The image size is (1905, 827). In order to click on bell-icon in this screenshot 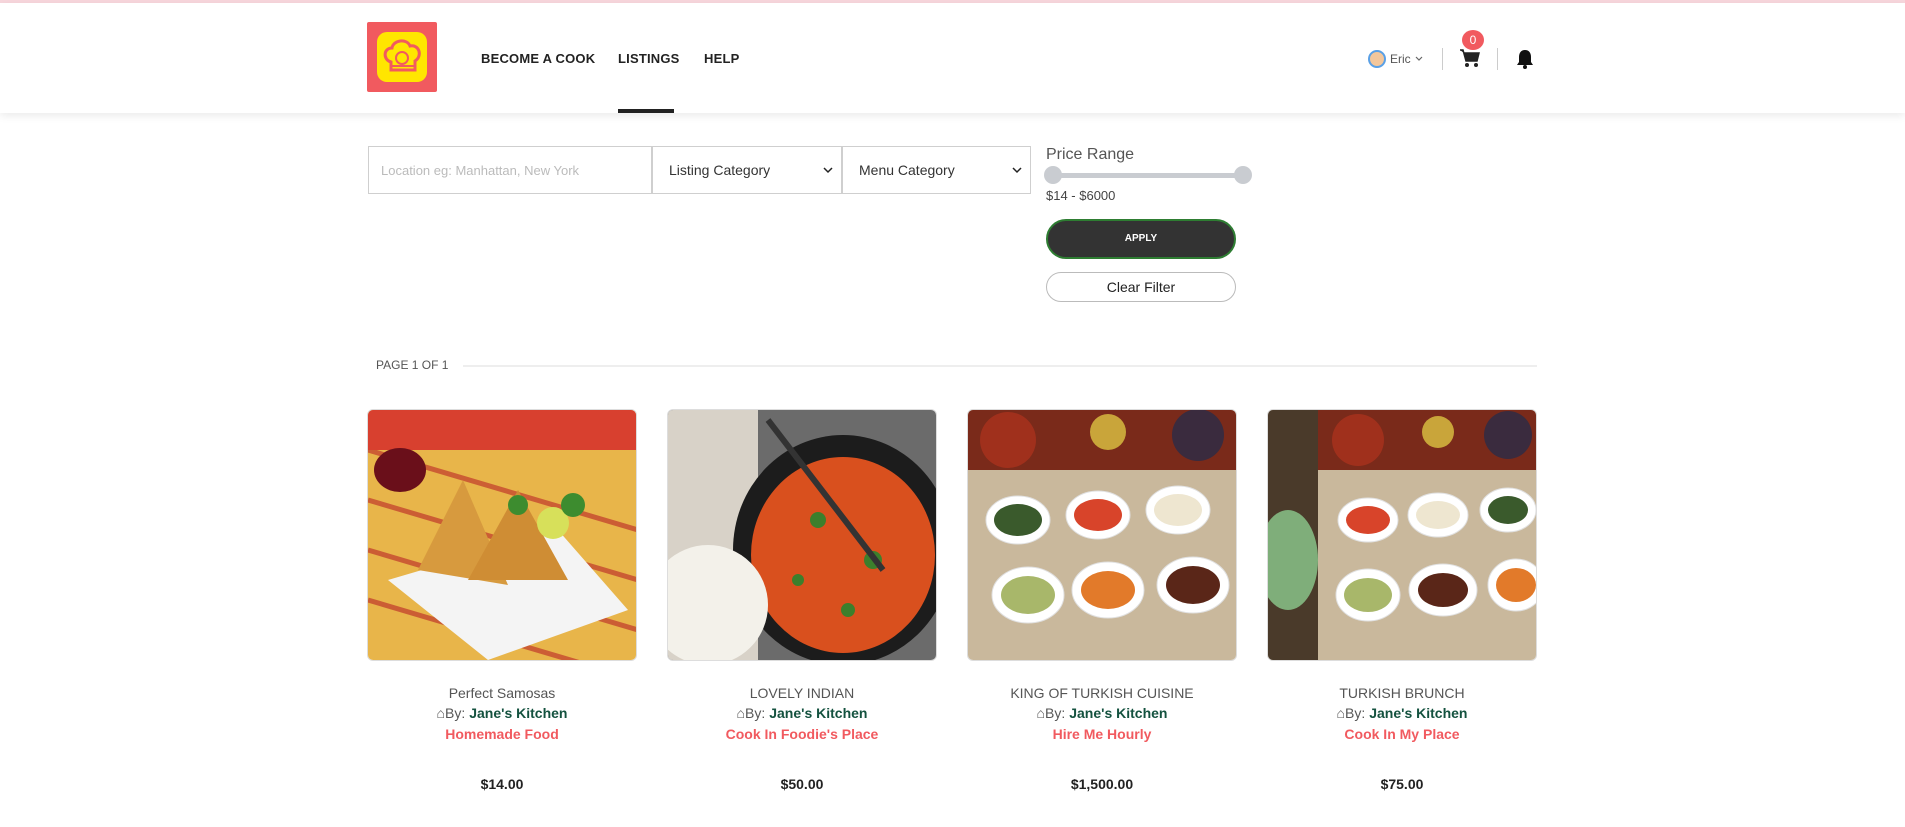, I will do `click(1525, 61)`.